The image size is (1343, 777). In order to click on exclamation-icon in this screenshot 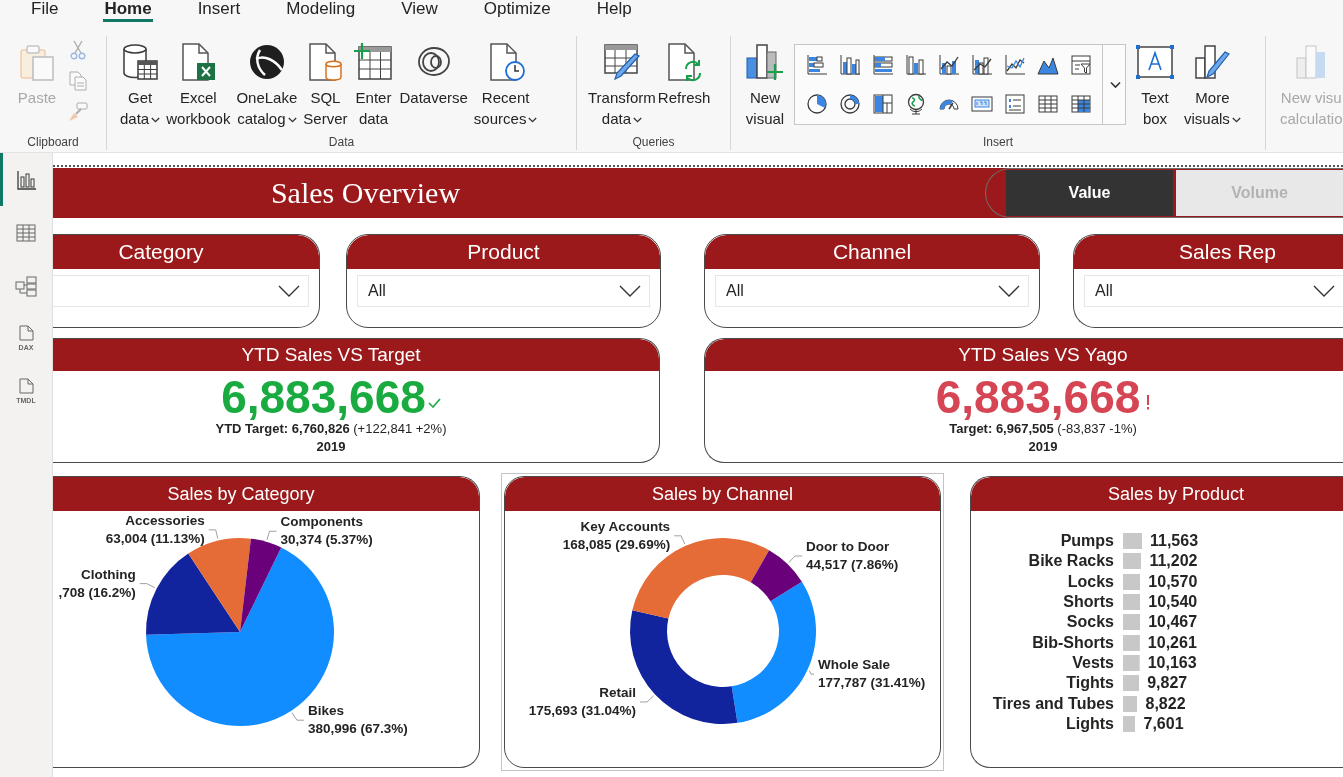, I will do `click(1148, 402)`.